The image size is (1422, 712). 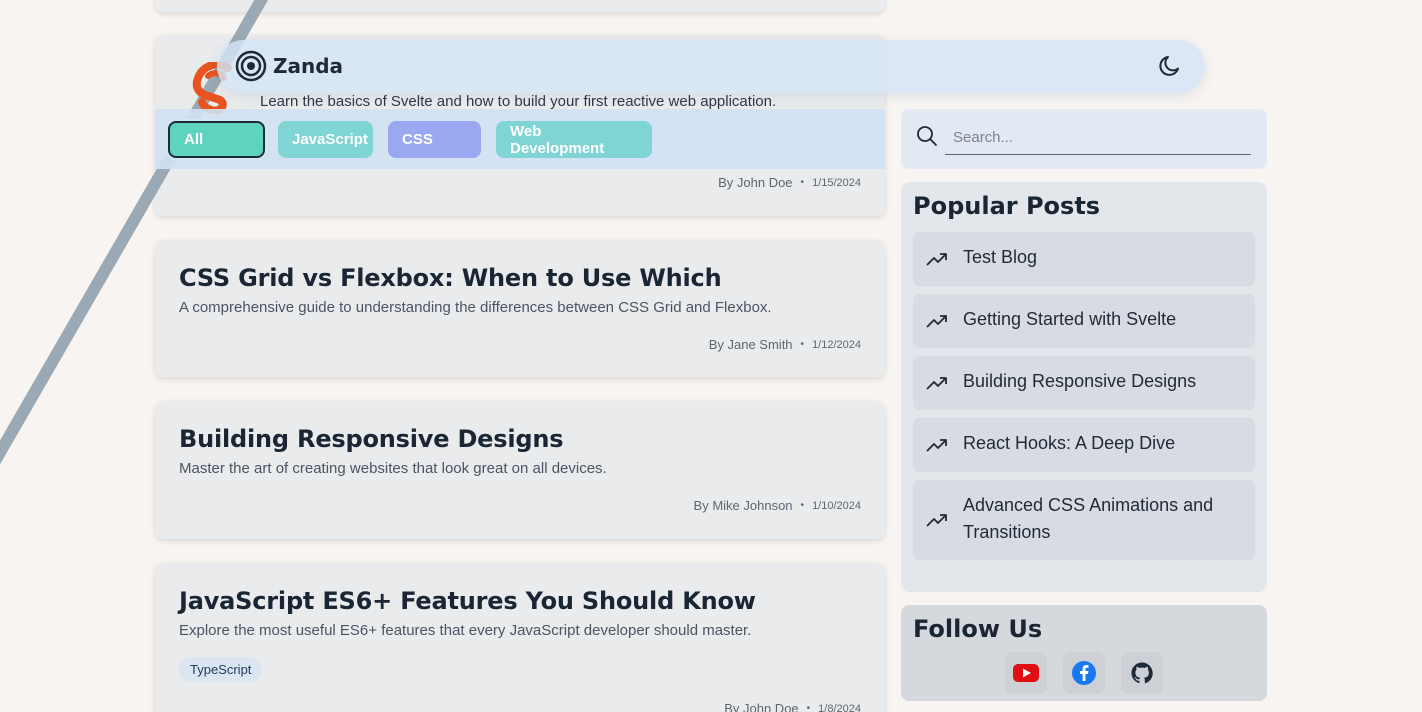 I want to click on facebook-icon, so click(x=1084, y=673).